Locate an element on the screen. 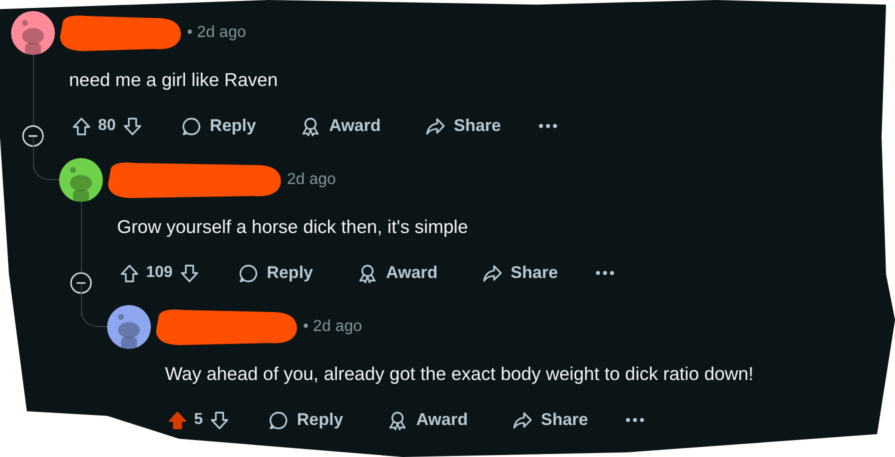 The image size is (895, 457). comment-text: Grow yourself a horse dick then, it's simple is located at coordinates (293, 227).